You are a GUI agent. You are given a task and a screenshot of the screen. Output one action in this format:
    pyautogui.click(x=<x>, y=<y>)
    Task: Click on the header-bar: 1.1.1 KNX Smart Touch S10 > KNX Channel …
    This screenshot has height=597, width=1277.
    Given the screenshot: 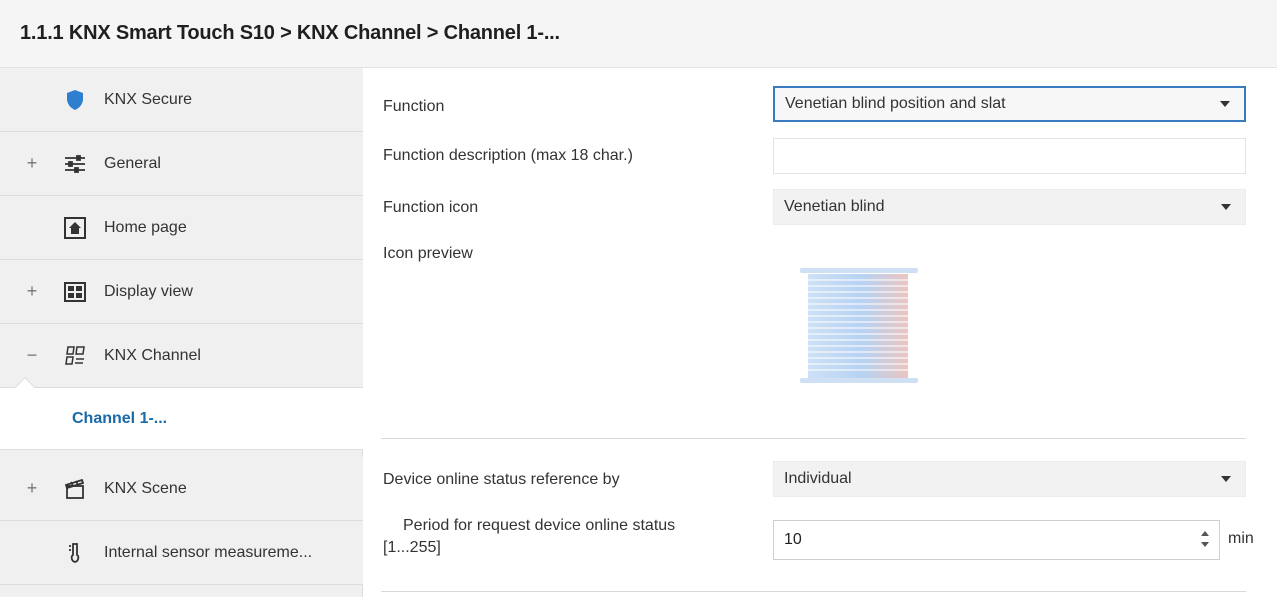 What is the action you would take?
    pyautogui.click(x=638, y=34)
    